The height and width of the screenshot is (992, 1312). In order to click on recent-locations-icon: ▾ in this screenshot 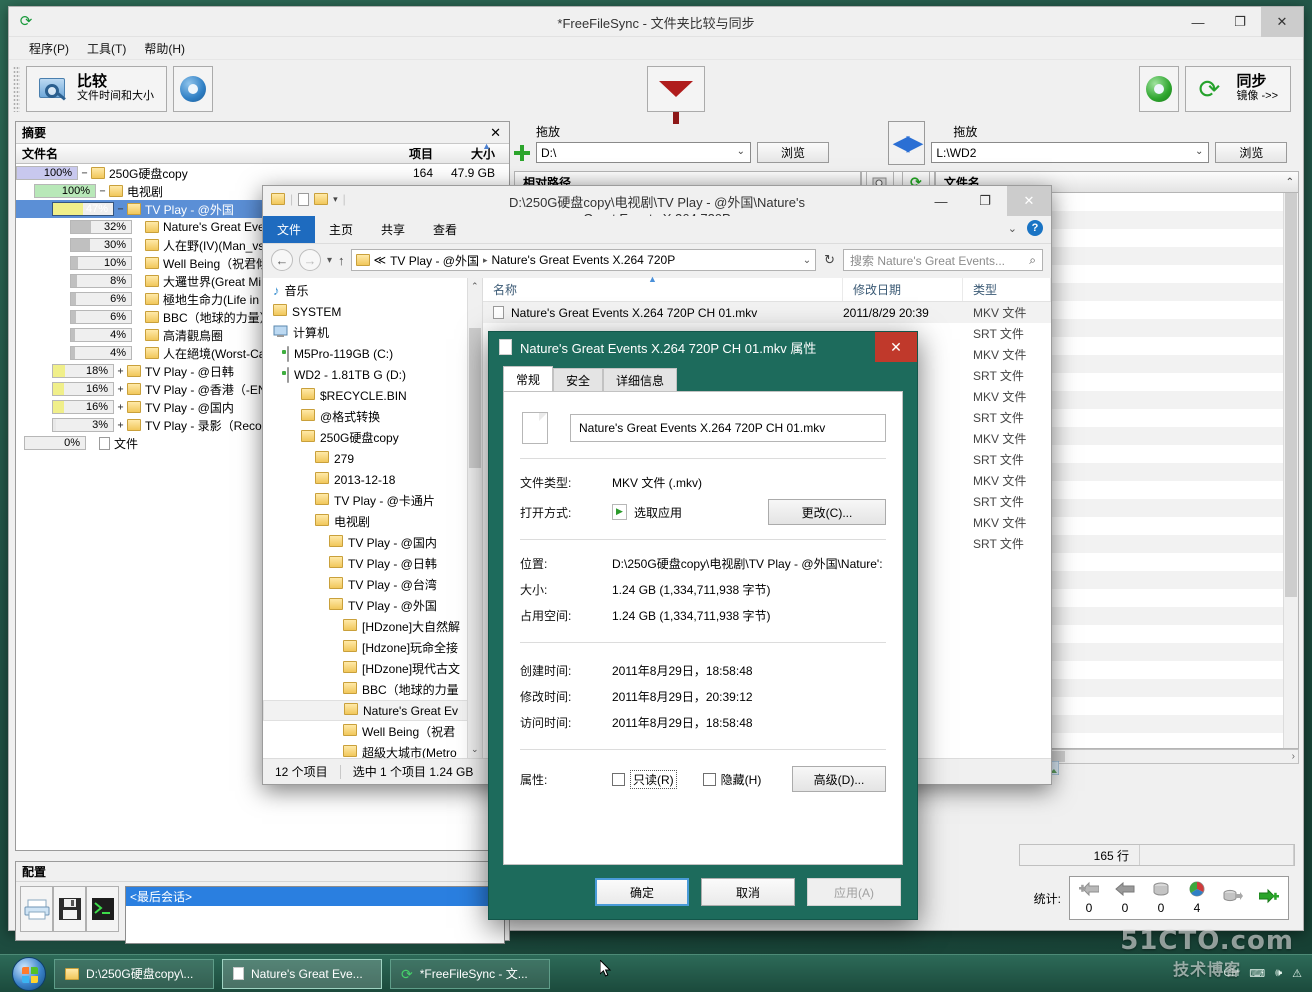, I will do `click(329, 260)`.